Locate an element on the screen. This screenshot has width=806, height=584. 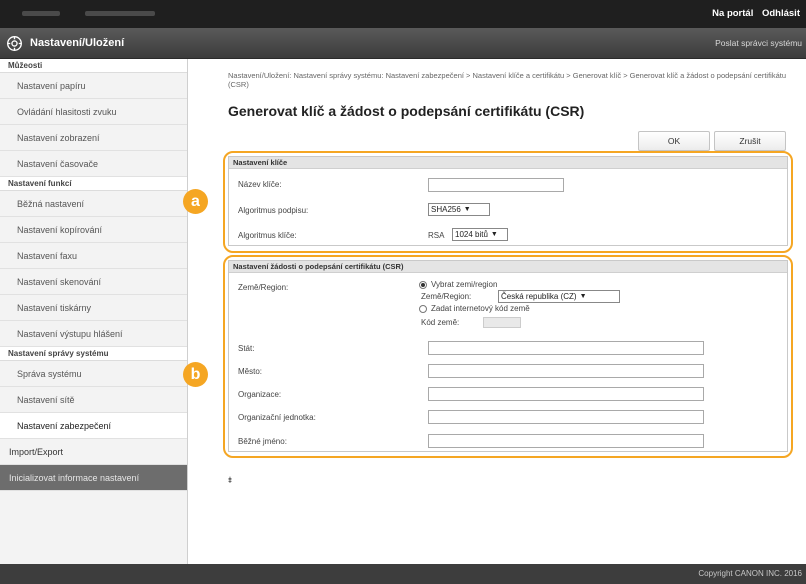
sidebar-item: Nastavení papíru is located at coordinates (93, 86).